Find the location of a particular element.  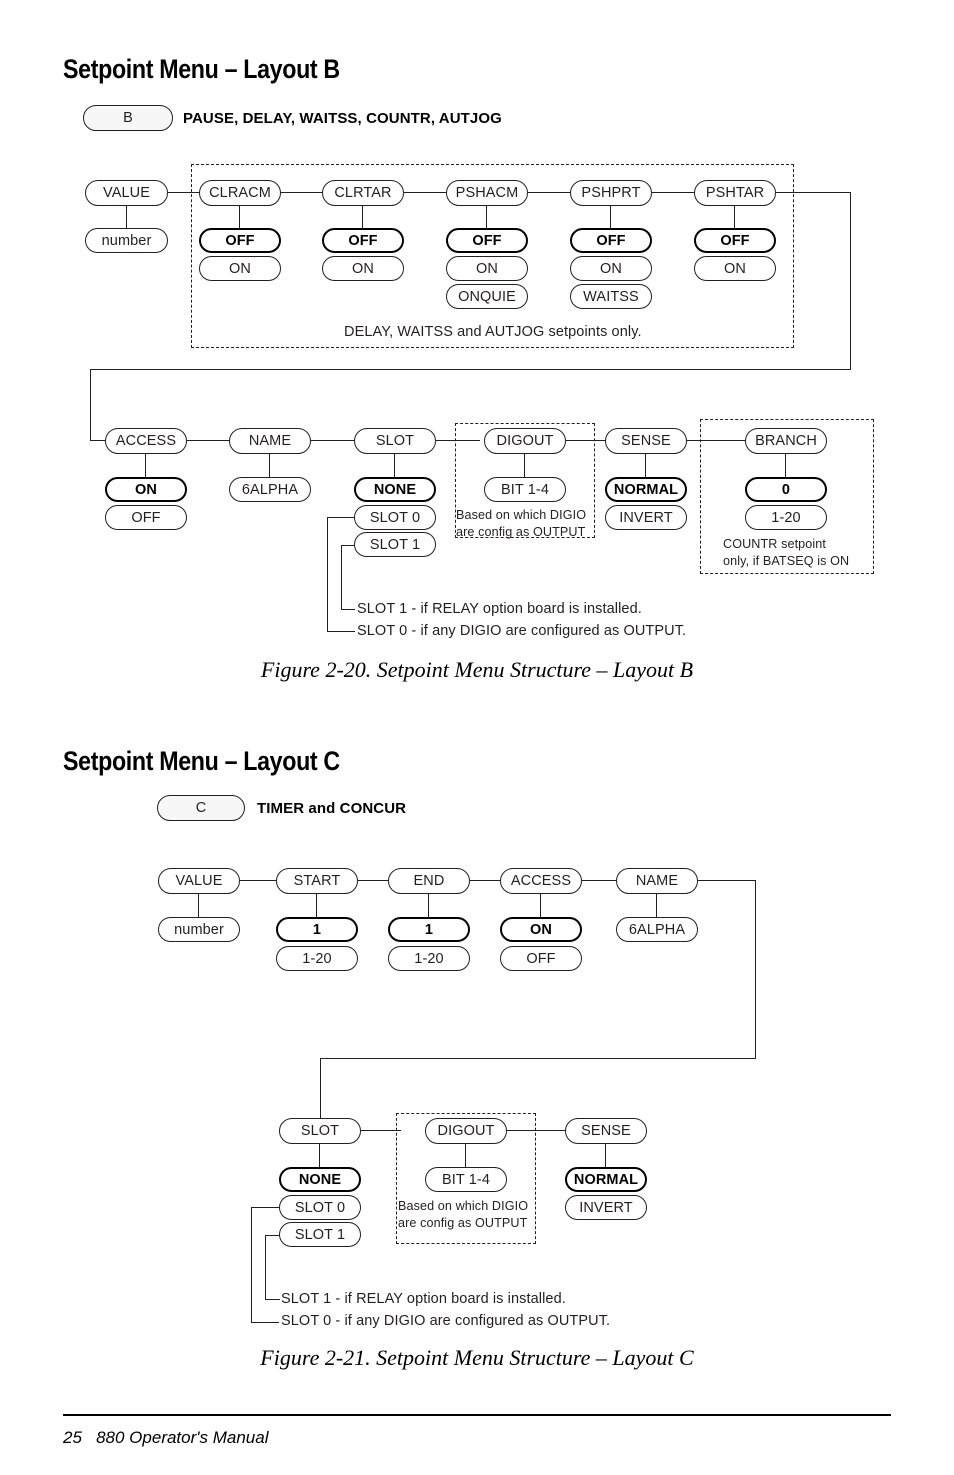

node-branch-option-0: 0 is located at coordinates (786, 489).